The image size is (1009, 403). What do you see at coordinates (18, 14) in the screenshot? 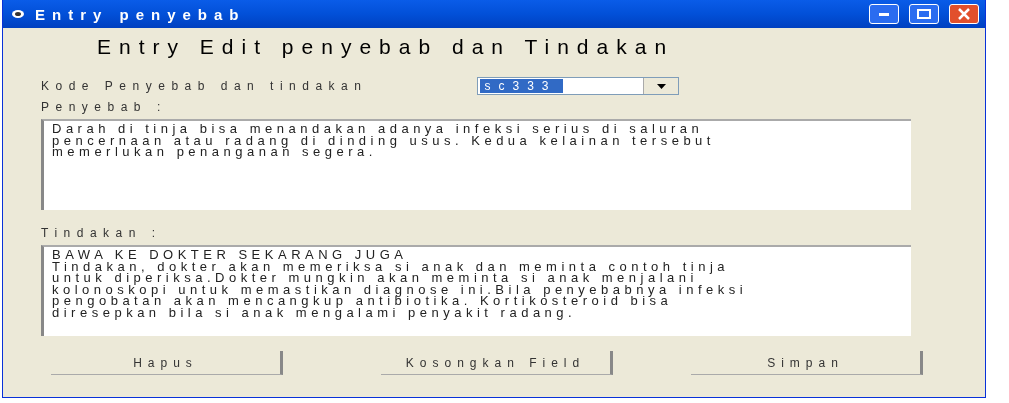
I see `window-icon` at bounding box center [18, 14].